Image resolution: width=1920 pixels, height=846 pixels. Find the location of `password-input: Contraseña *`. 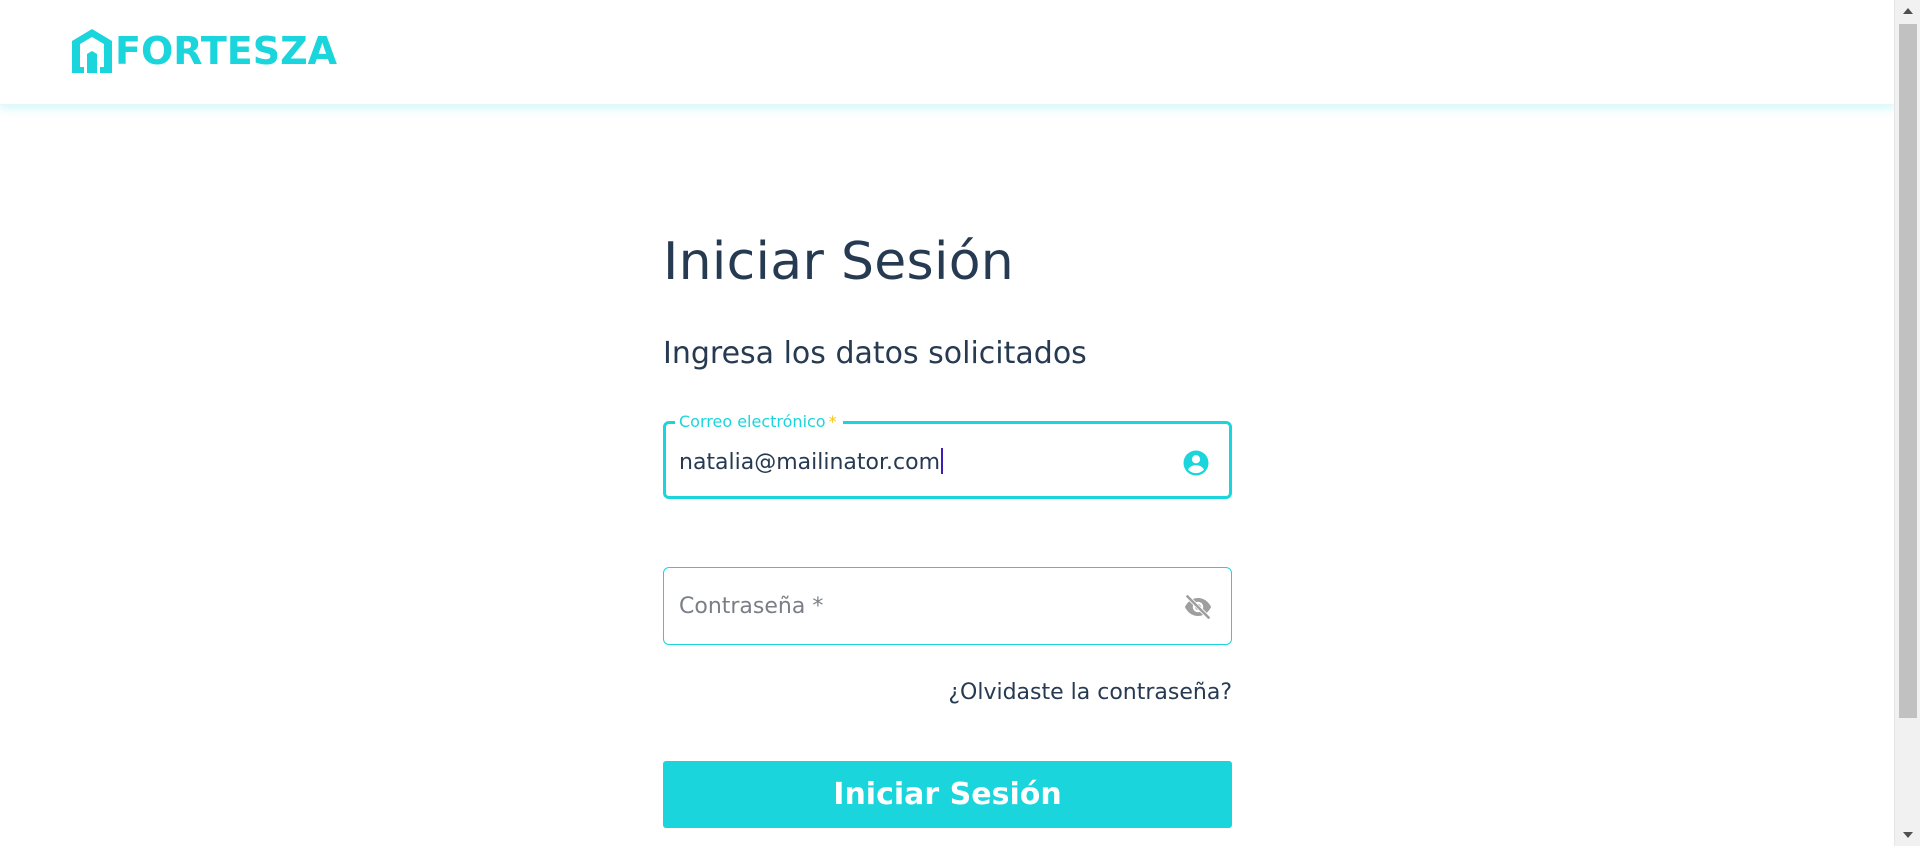

password-input: Contraseña * is located at coordinates (751, 607).